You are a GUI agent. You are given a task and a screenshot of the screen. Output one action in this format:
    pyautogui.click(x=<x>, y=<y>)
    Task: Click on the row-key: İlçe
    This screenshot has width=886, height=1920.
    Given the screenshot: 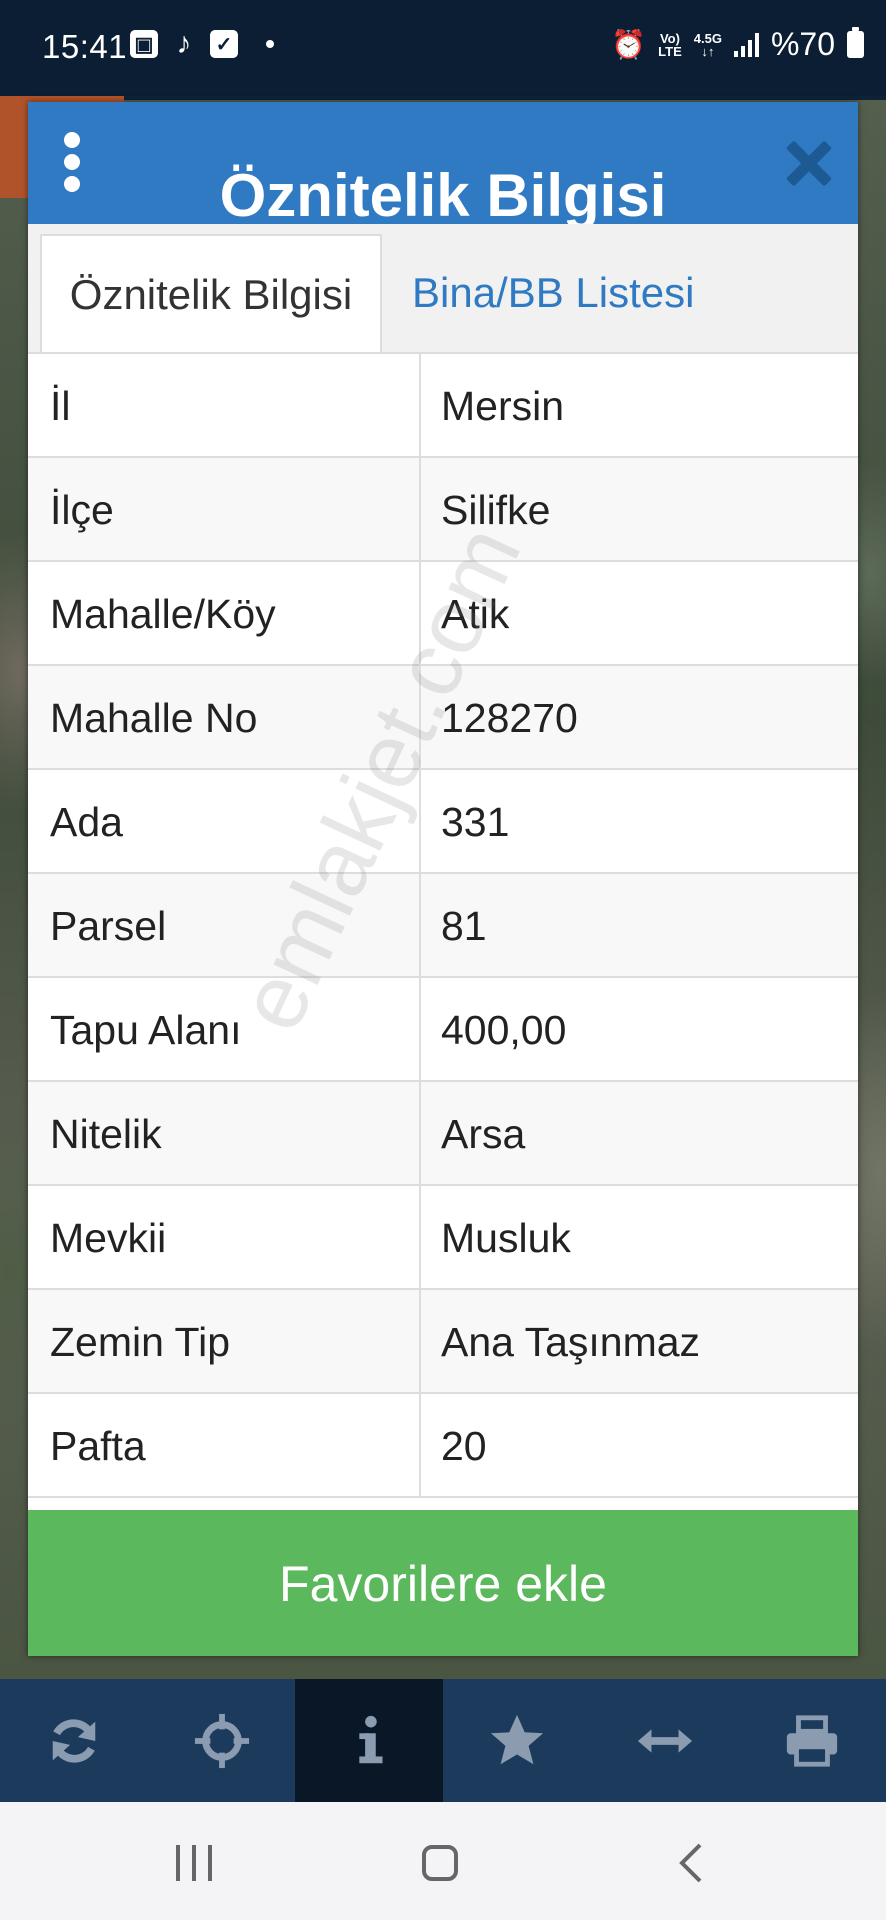 What is the action you would take?
    pyautogui.click(x=224, y=509)
    